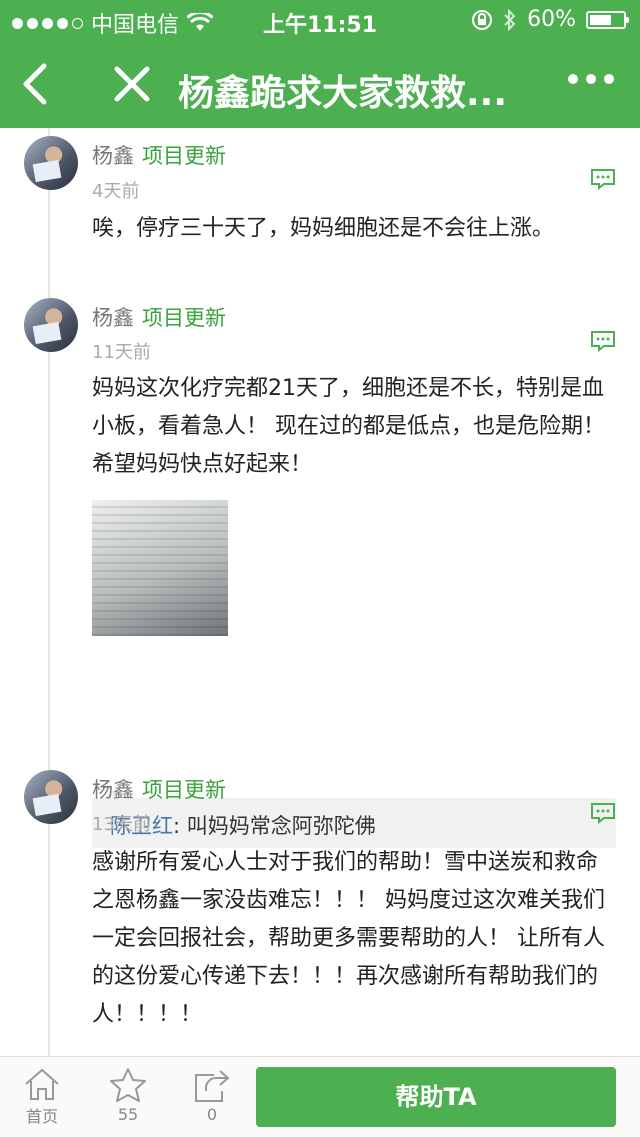 This screenshot has height=1137, width=640. I want to click on favorite-tab: 55, so click(128, 1095).